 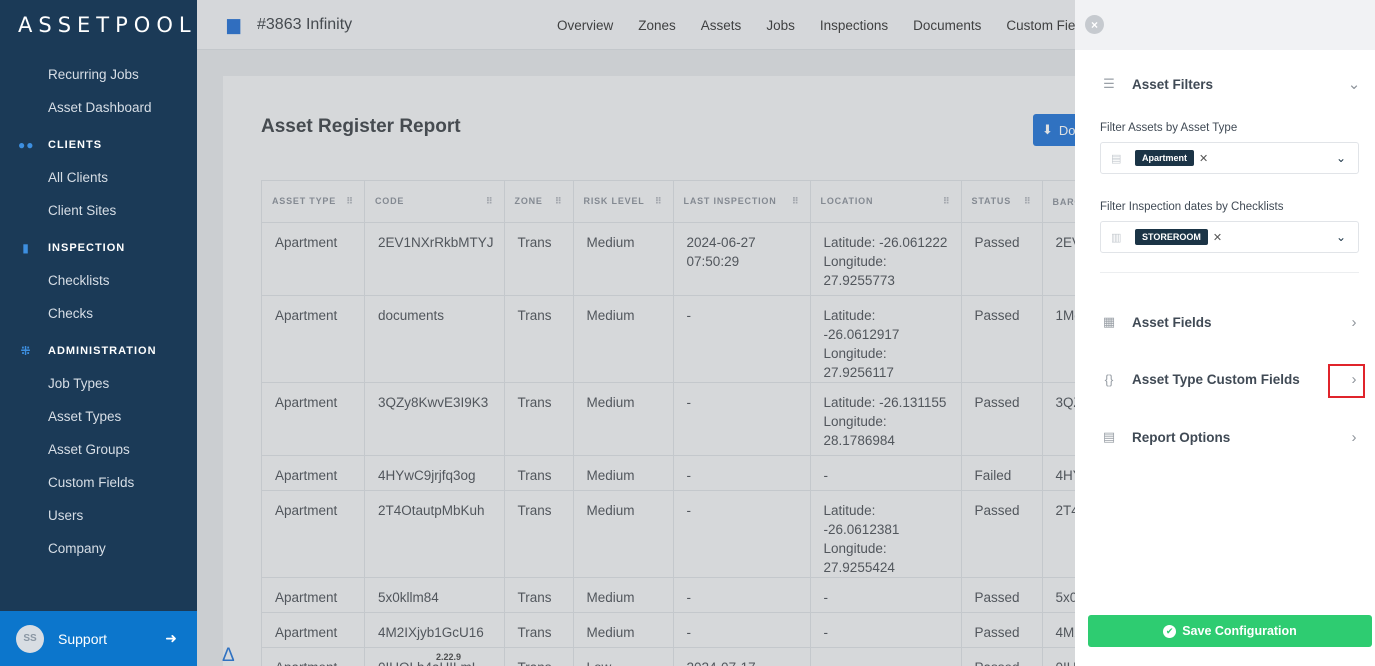 What do you see at coordinates (1181, 437) in the screenshot?
I see `report-options-label: Report Options` at bounding box center [1181, 437].